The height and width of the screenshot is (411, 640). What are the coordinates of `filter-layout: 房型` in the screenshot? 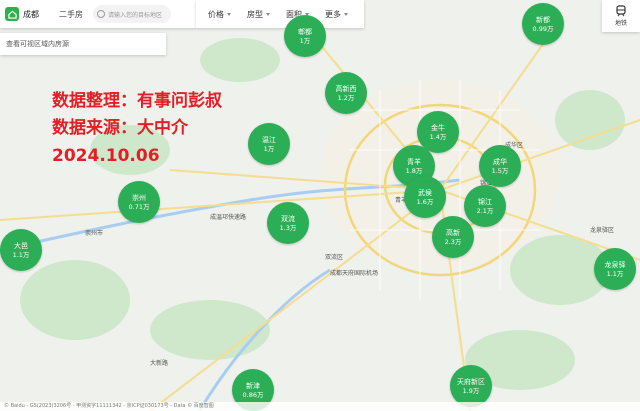 It's located at (258, 14).